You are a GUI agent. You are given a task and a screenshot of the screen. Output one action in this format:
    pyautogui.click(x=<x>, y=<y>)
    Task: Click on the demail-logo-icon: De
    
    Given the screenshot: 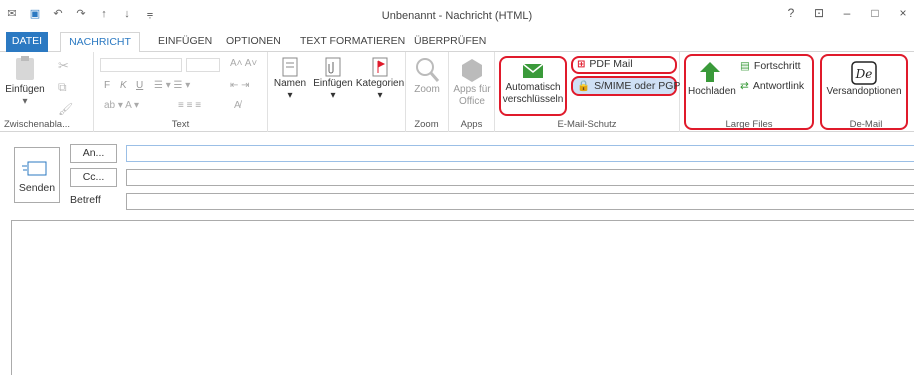 What is the action you would take?
    pyautogui.click(x=864, y=73)
    